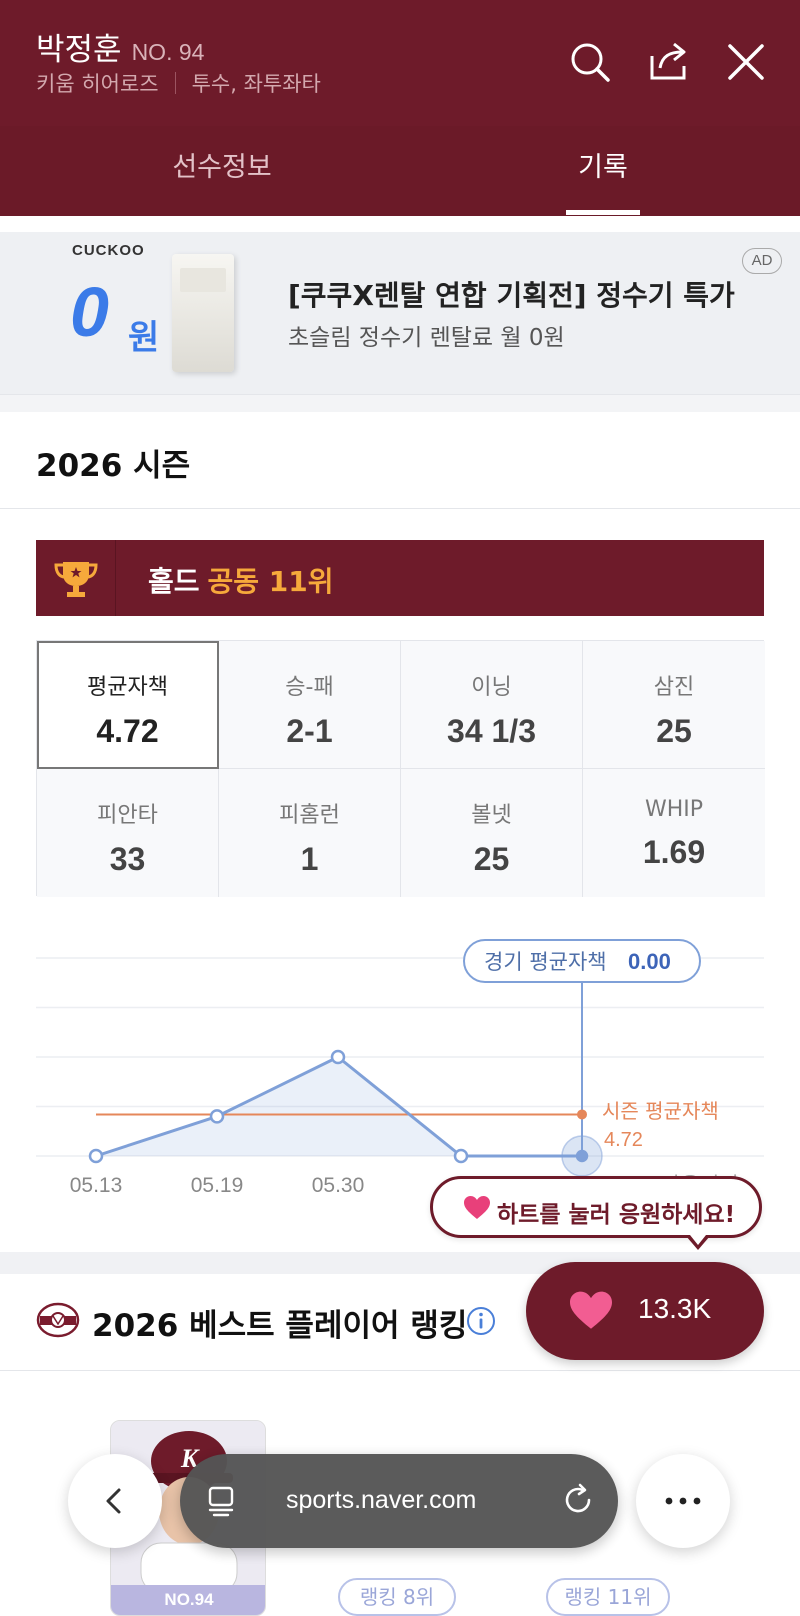 The height and width of the screenshot is (1616, 800). What do you see at coordinates (256, 84) in the screenshot?
I see `player-position: 투수, 좌투좌타` at bounding box center [256, 84].